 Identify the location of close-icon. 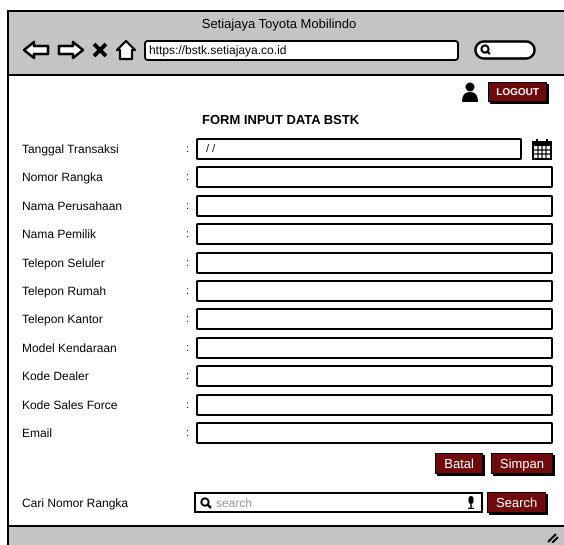
(100, 50).